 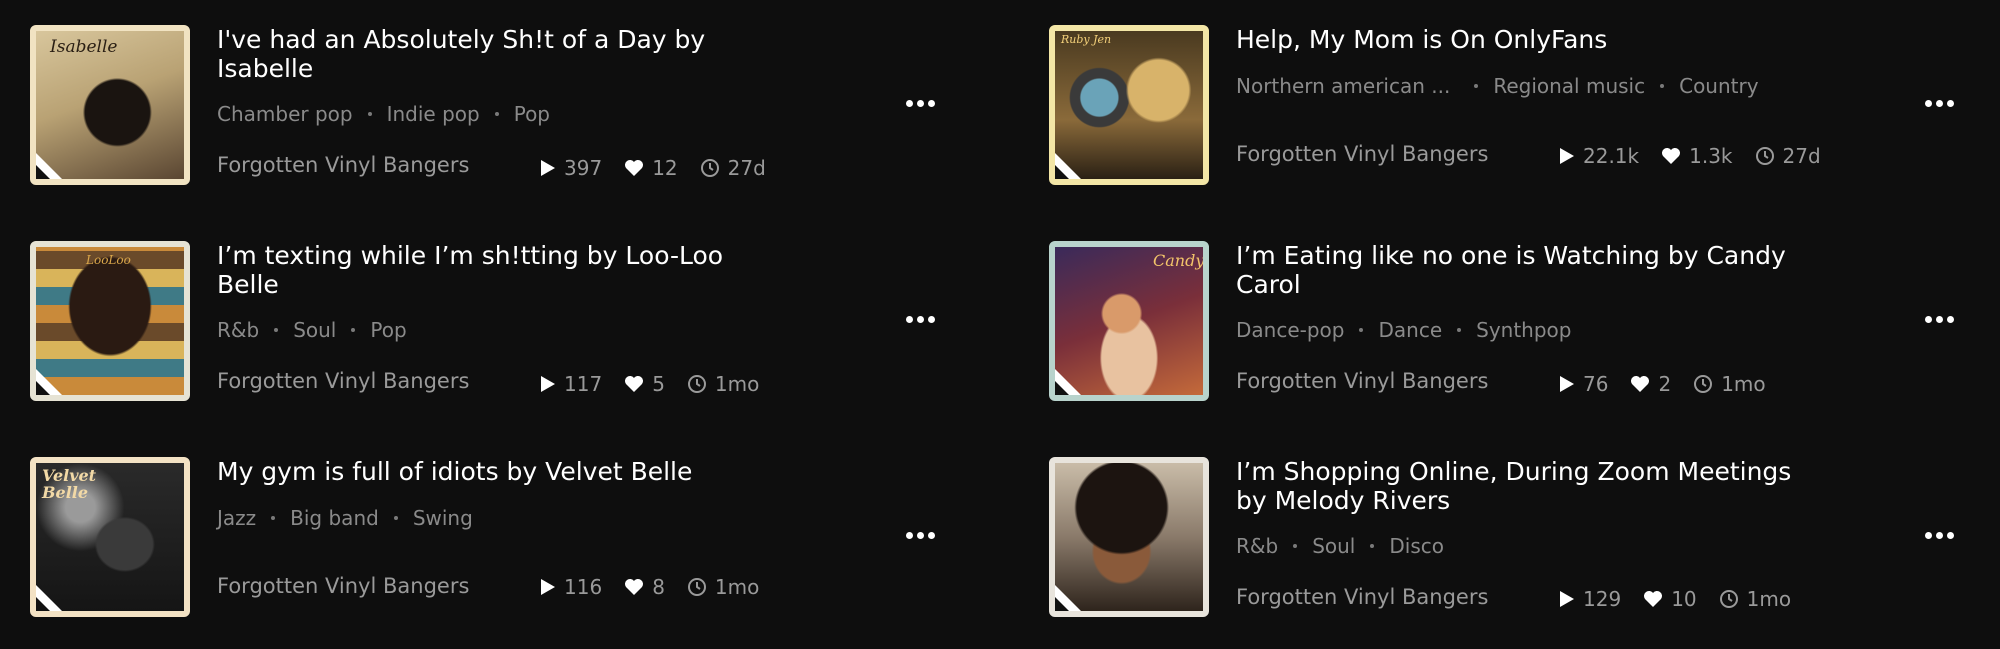 I want to click on album-cover: Velvet Belle, so click(x=110, y=537).